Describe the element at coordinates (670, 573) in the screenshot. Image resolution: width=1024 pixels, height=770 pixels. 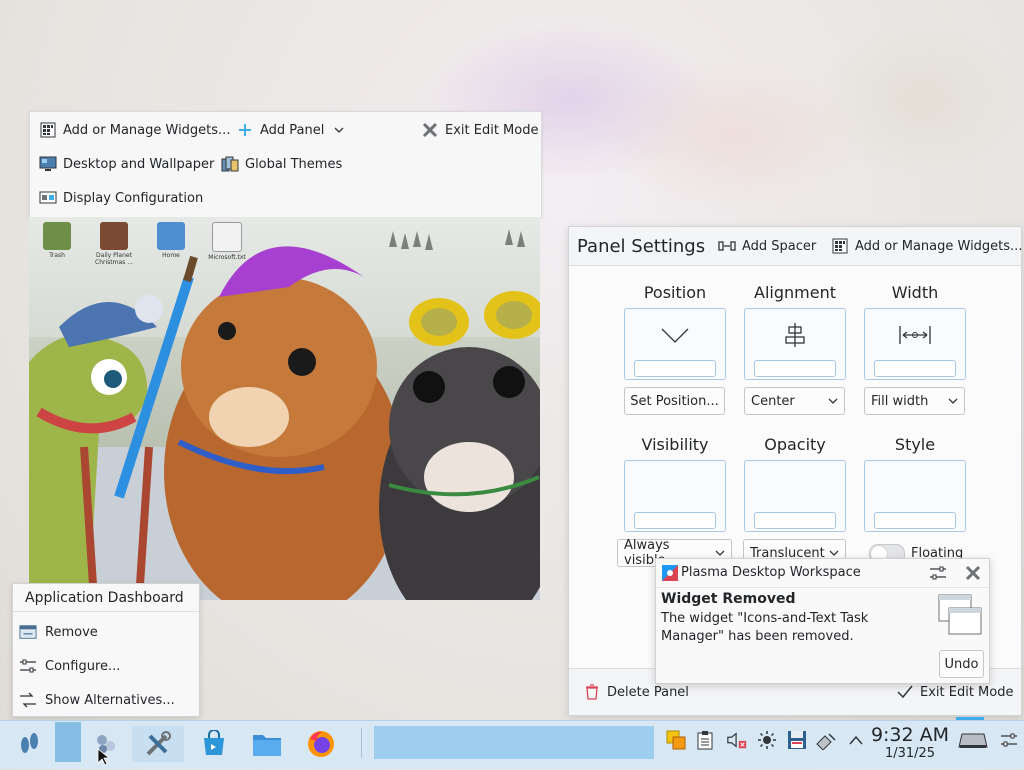
I see `plasma-icon` at that location.